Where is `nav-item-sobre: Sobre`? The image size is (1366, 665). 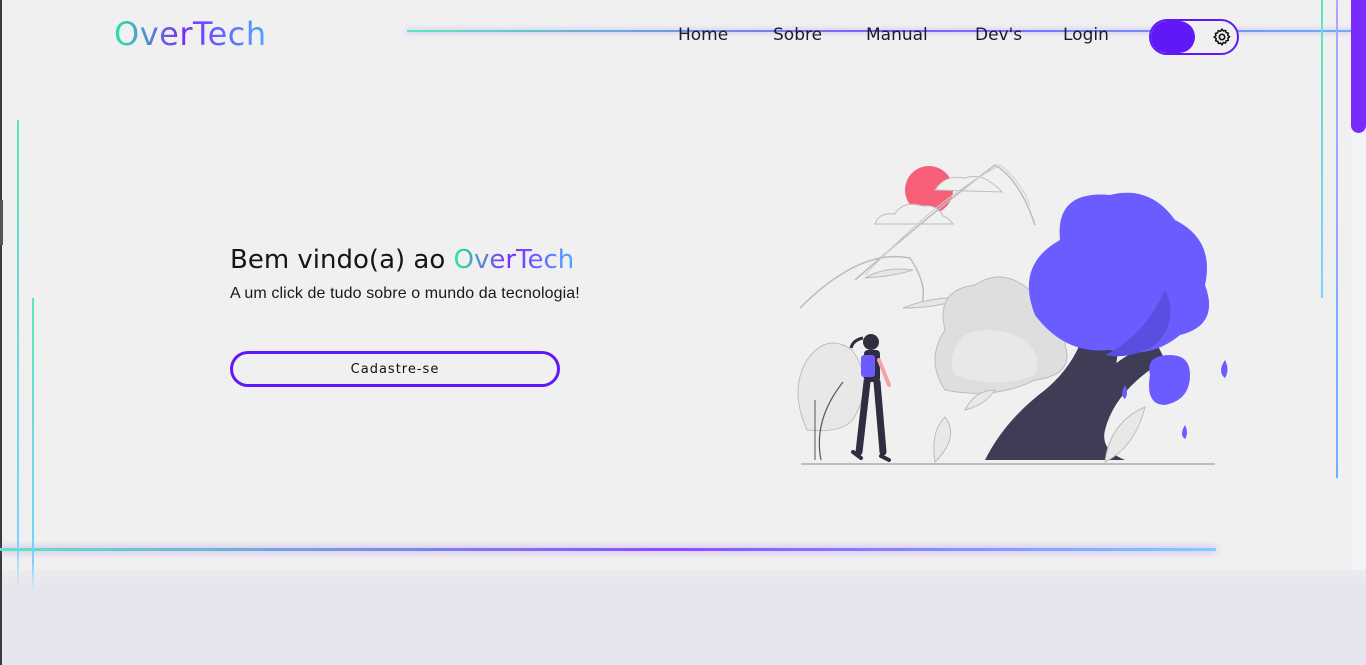 nav-item-sobre: Sobre is located at coordinates (797, 35).